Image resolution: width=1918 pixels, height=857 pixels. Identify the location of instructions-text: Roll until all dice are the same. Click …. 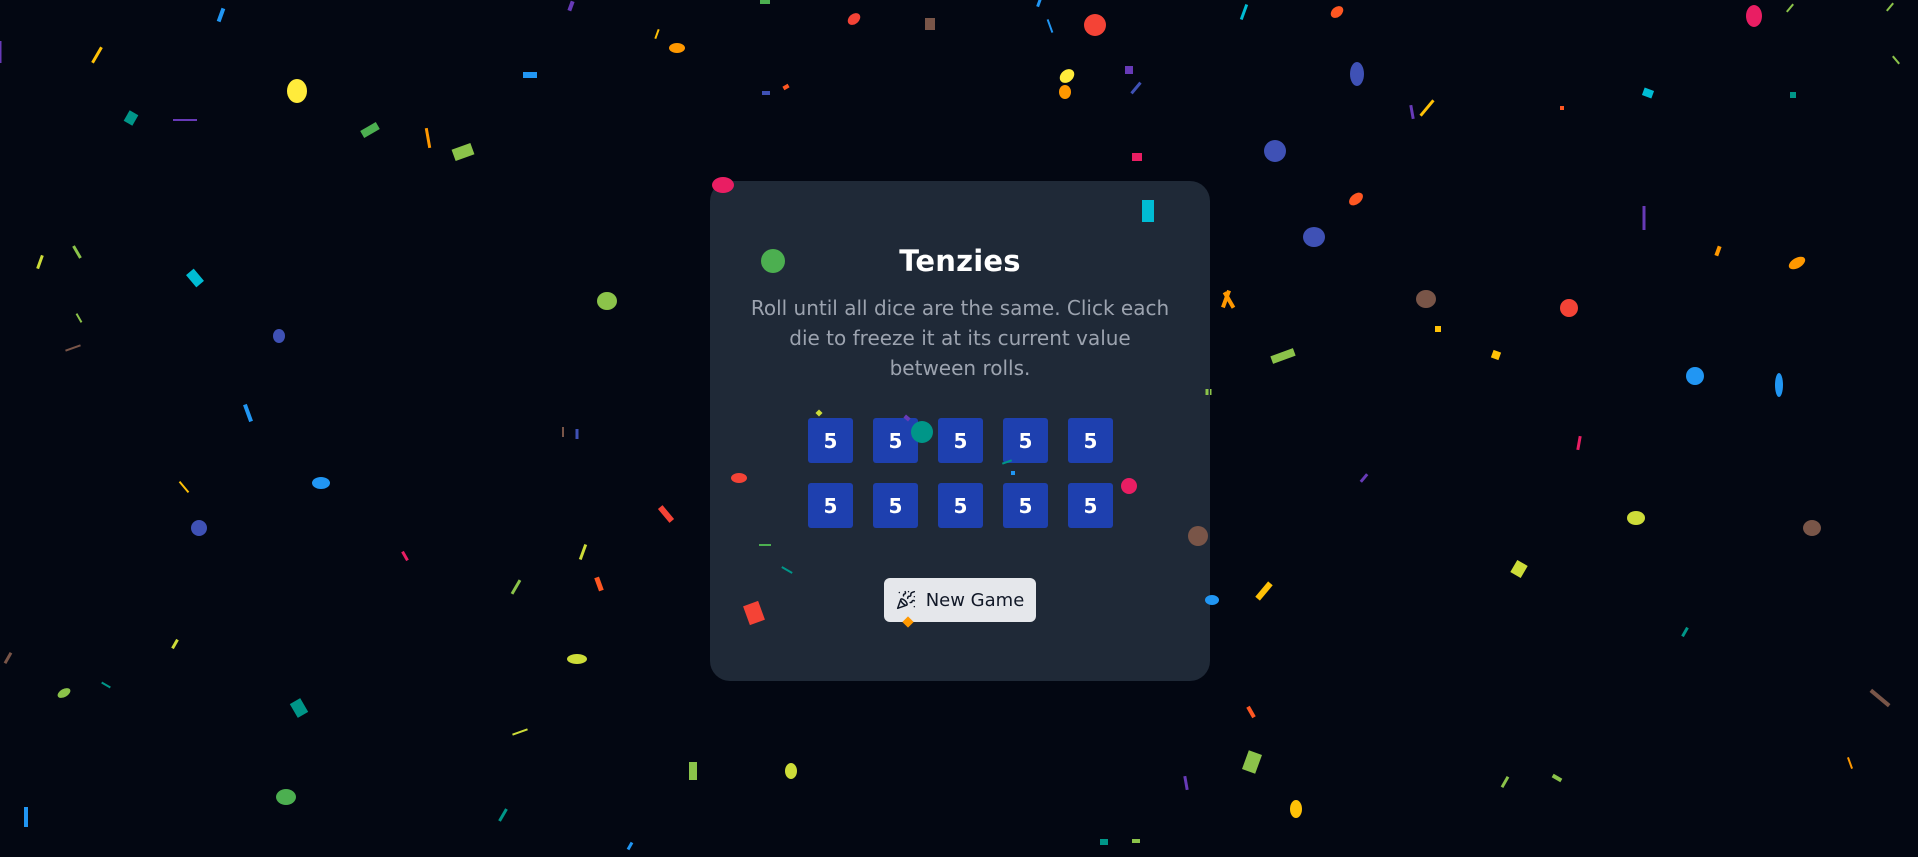
(960, 338).